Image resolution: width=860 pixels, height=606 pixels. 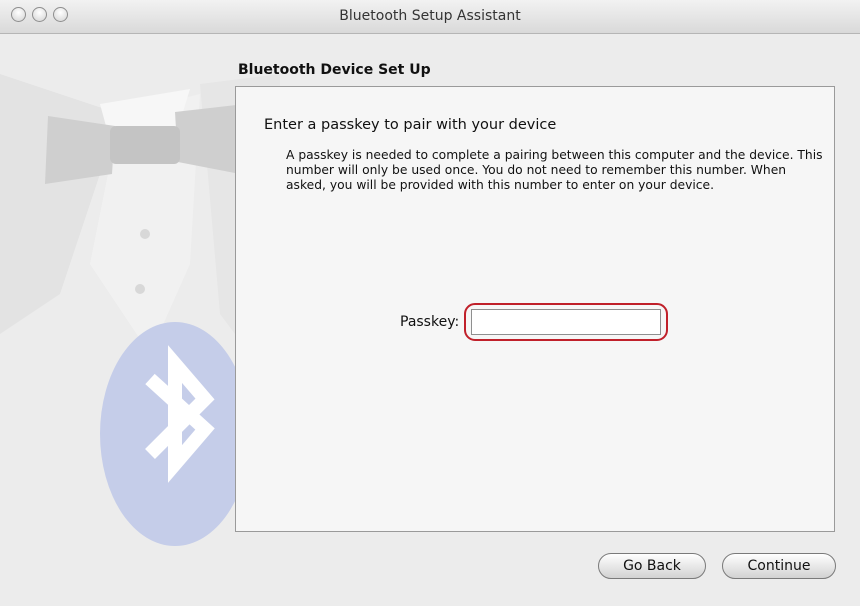 What do you see at coordinates (334, 70) in the screenshot?
I see `section-heading: Bluetooth Device Set Up` at bounding box center [334, 70].